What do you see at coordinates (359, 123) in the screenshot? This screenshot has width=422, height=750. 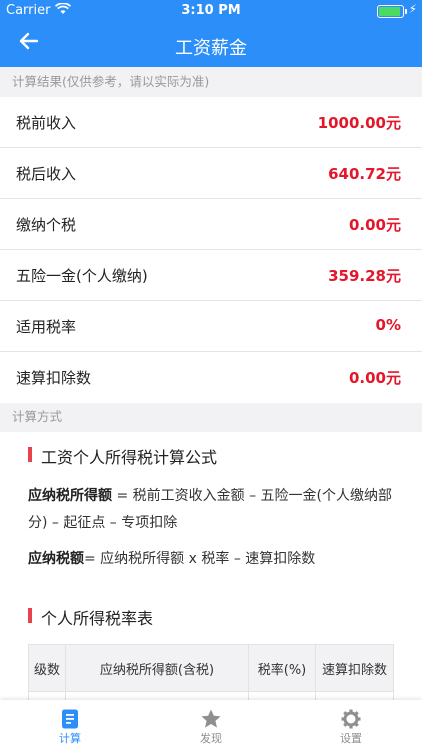 I see `row-value: 1000.00元` at bounding box center [359, 123].